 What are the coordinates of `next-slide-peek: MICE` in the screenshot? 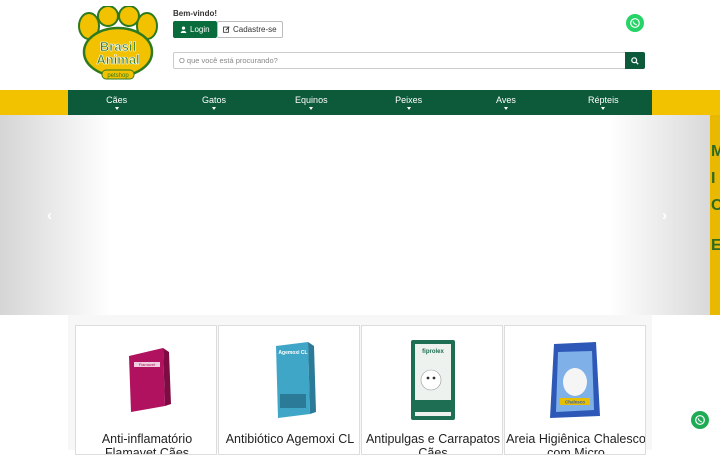 It's located at (715, 215).